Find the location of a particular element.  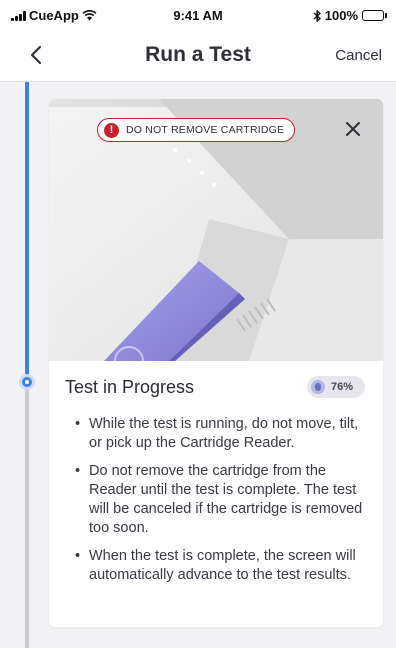

progress-percent: 76% is located at coordinates (342, 387).